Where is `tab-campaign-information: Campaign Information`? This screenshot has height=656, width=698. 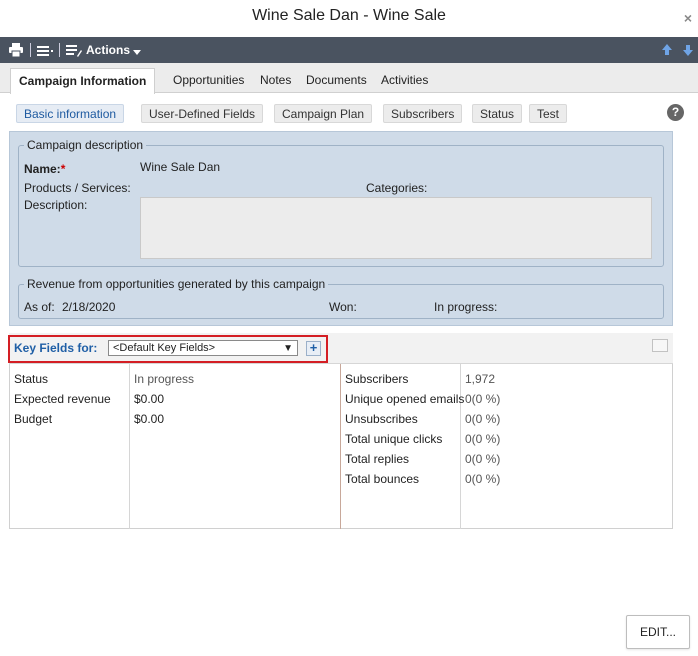 tab-campaign-information: Campaign Information is located at coordinates (83, 81).